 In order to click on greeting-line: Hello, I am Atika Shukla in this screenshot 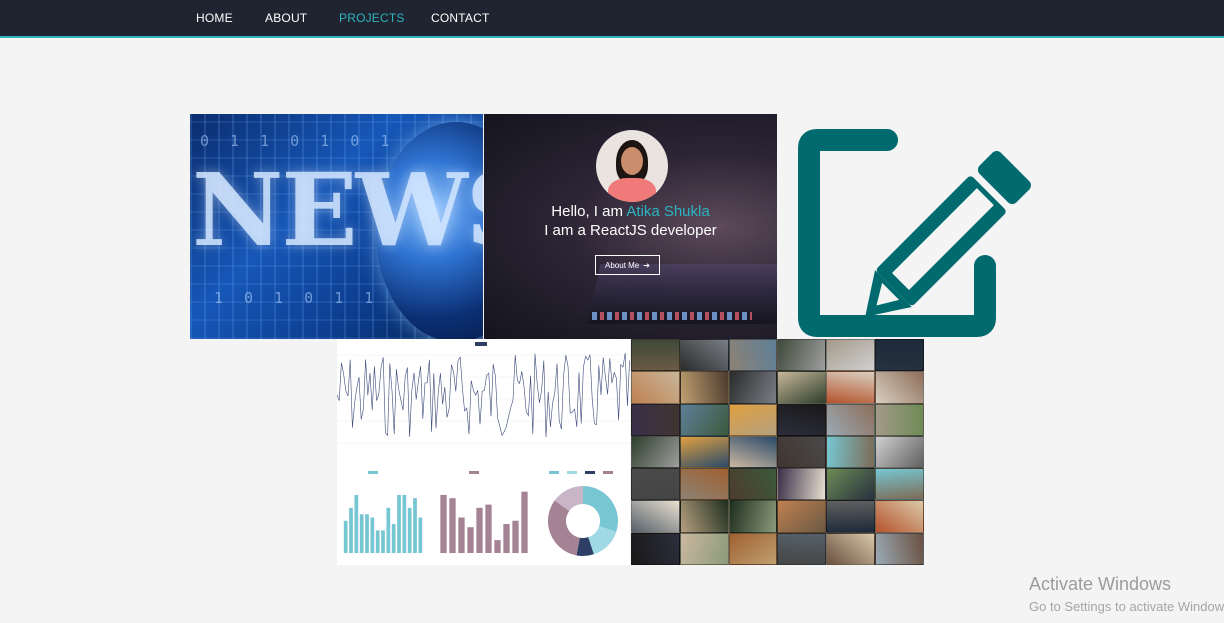, I will do `click(630, 211)`.